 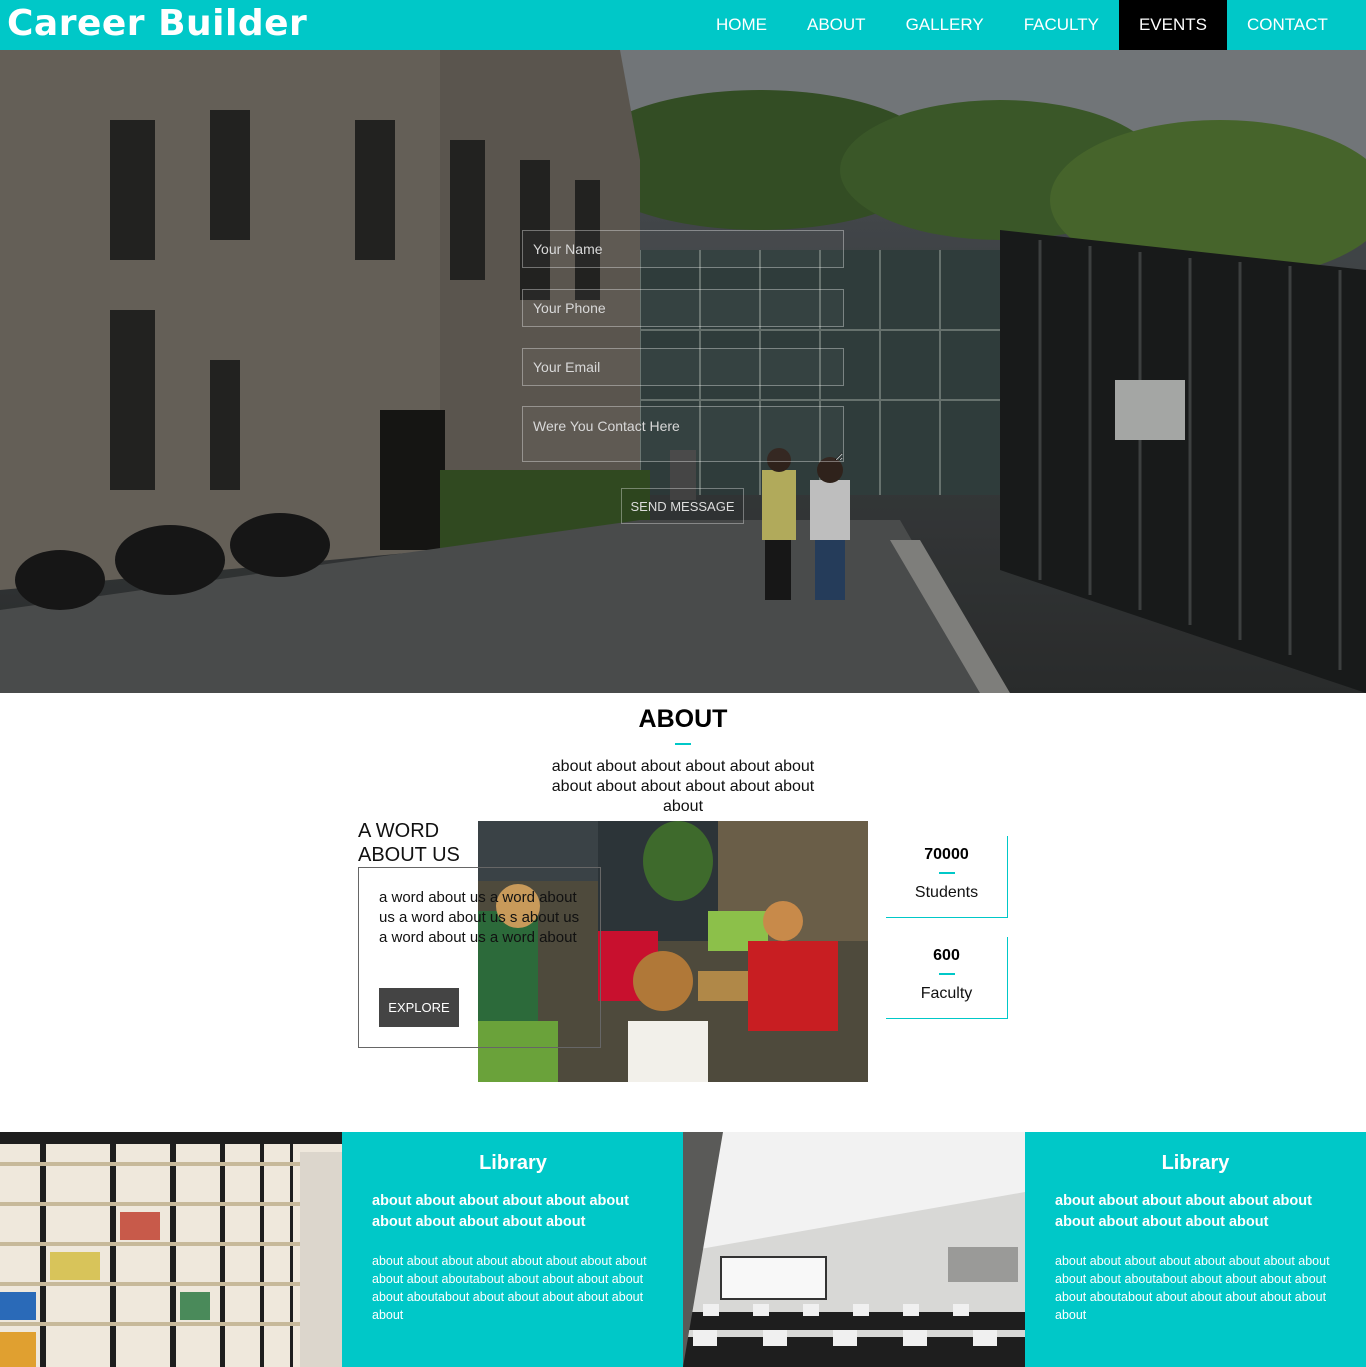 What do you see at coordinates (157, 23) in the screenshot?
I see `brand-logo: Career Builder` at bounding box center [157, 23].